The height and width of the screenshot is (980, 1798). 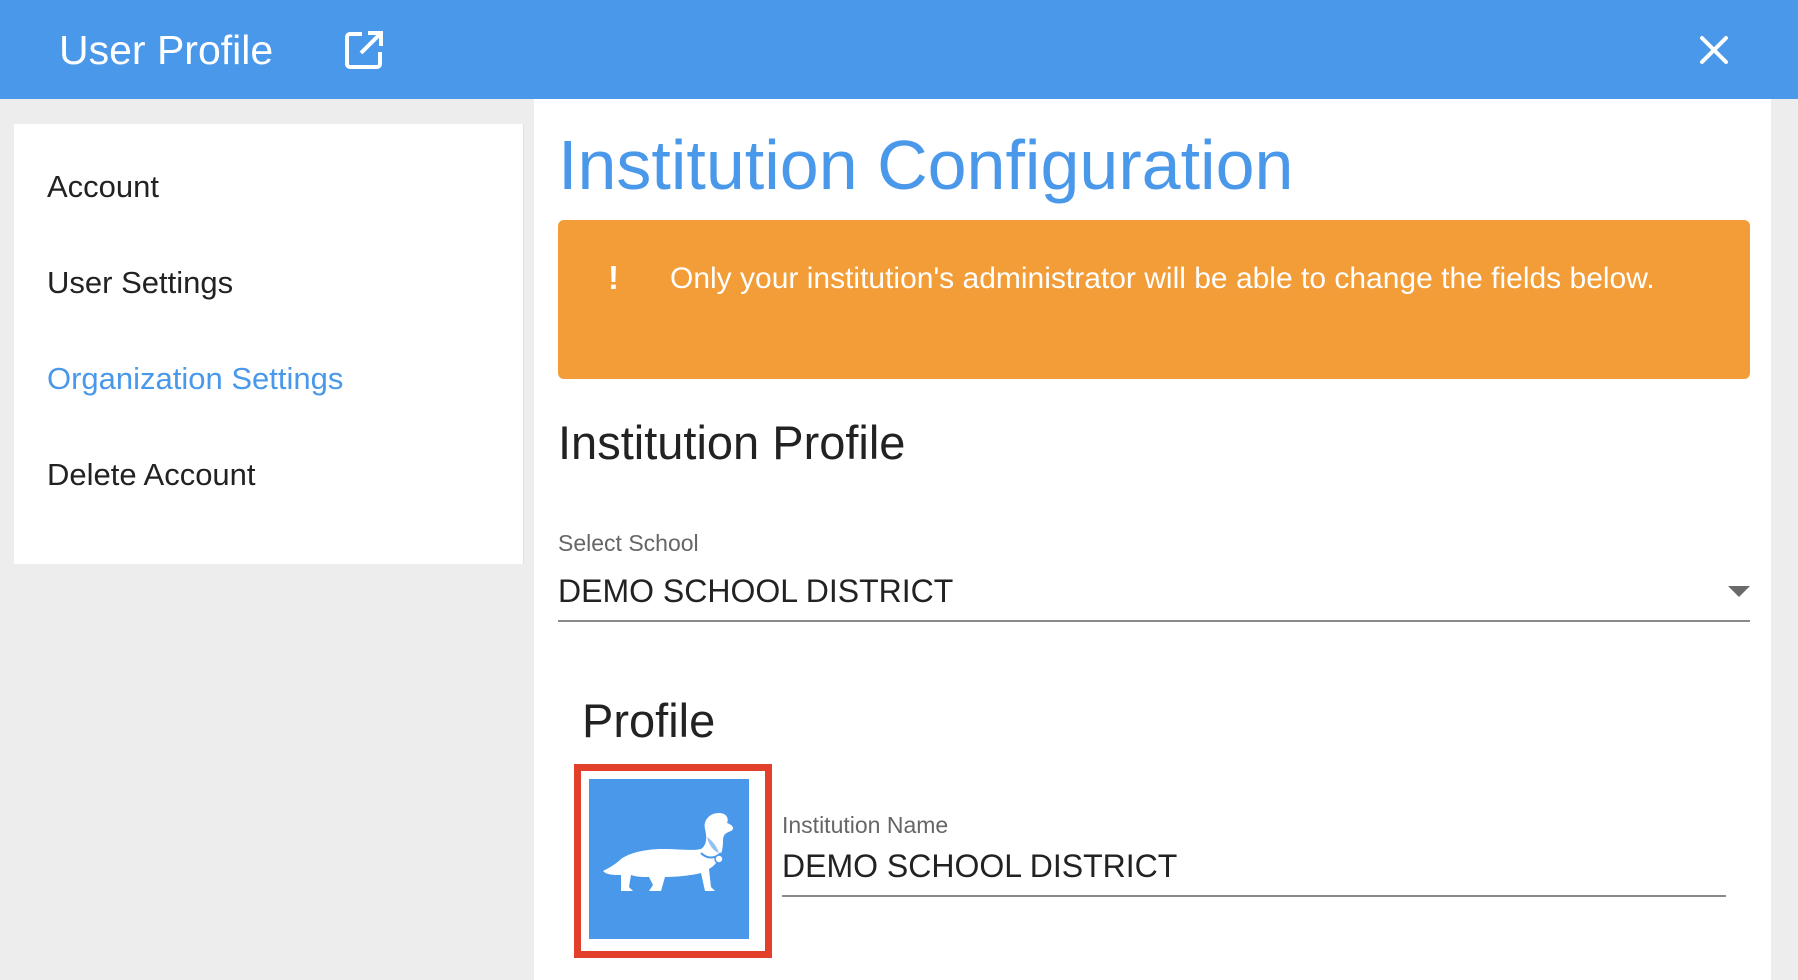 I want to click on institution-name-field: Institution Name DEMO SCHOOL DISTRICT, so click(x=1254, y=854).